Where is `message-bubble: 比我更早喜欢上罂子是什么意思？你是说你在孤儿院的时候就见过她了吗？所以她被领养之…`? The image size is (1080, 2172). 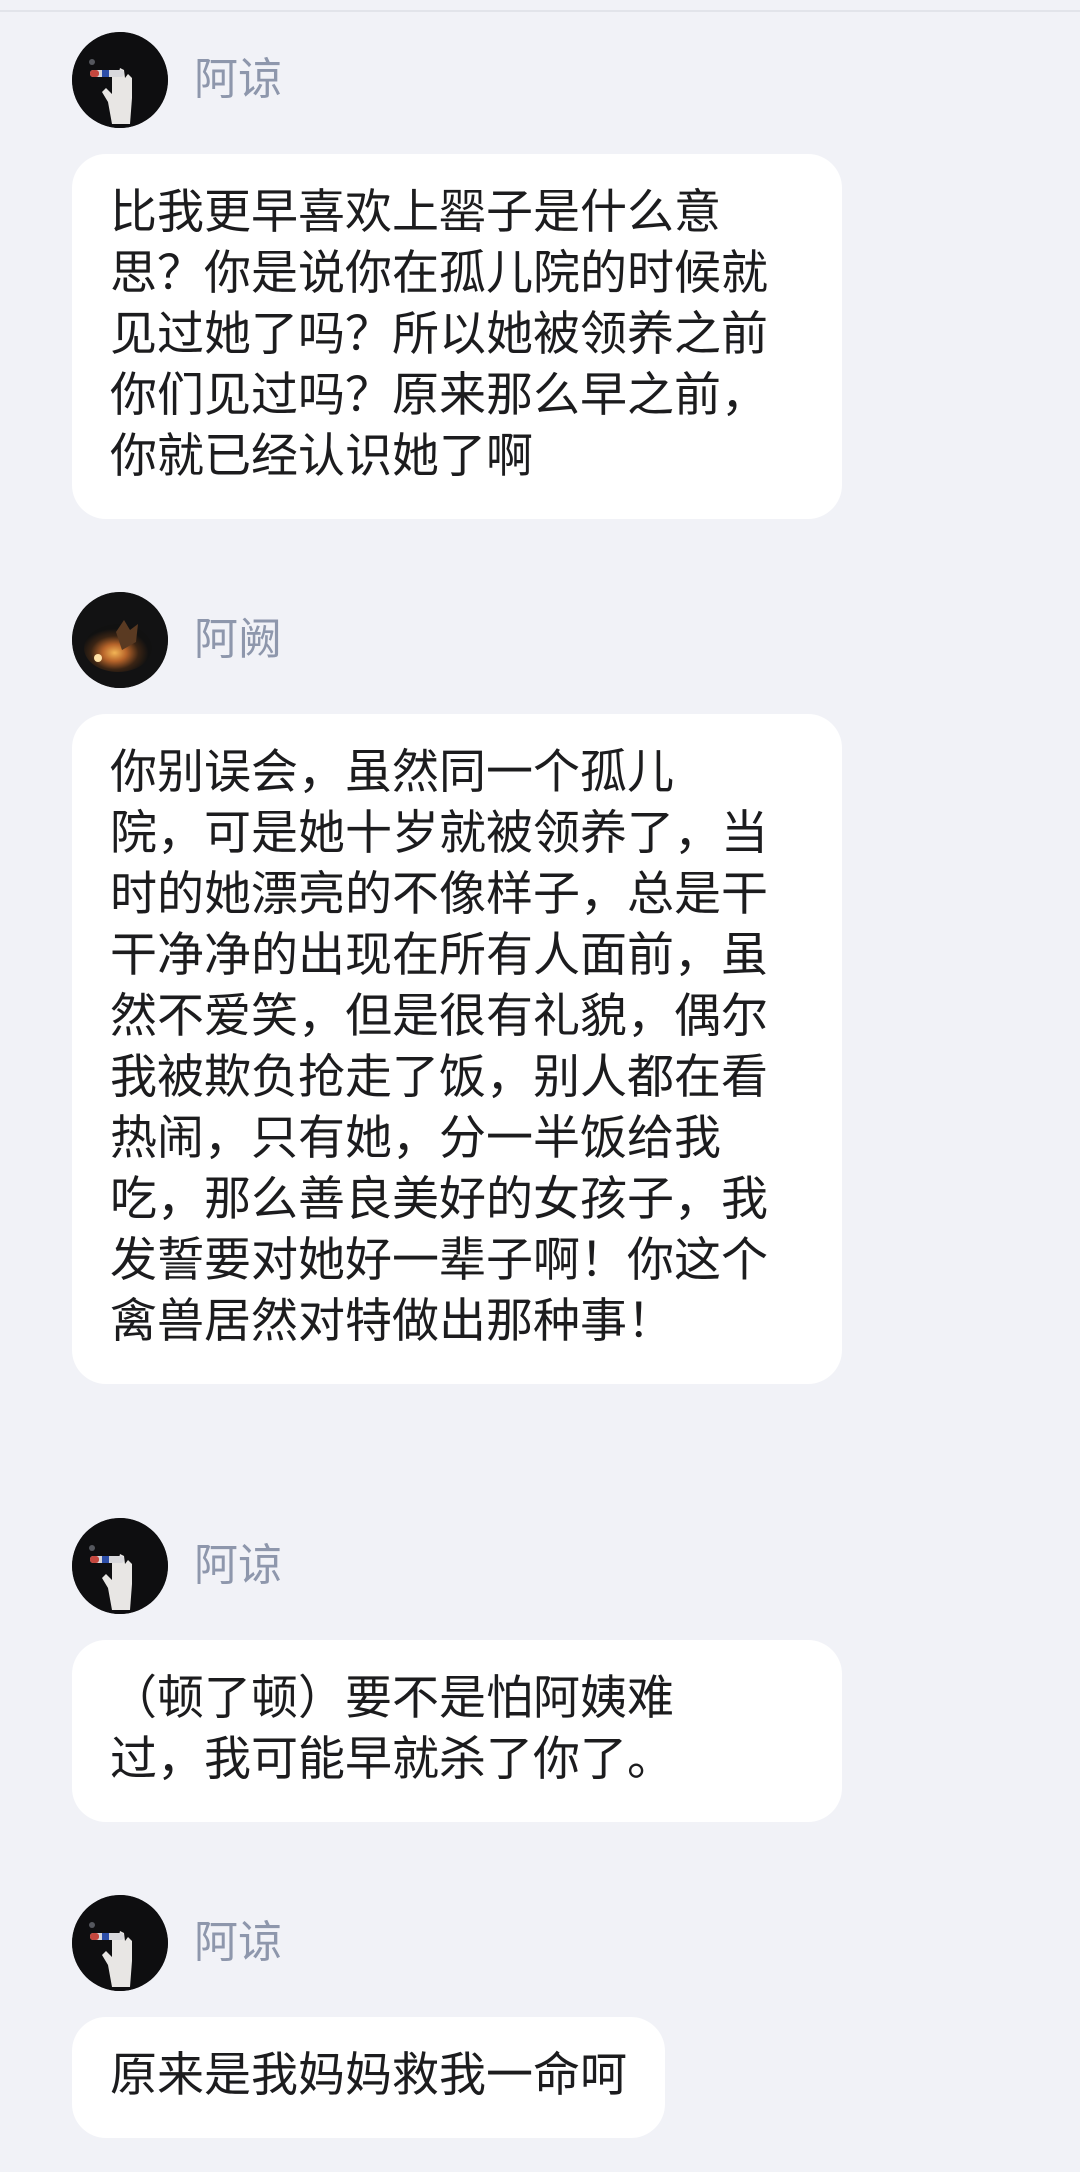
message-bubble: 比我更早喜欢上罂子是什么意思？你是说你在孤儿院的时候就见过她了吗？所以她被领养之… is located at coordinates (457, 336).